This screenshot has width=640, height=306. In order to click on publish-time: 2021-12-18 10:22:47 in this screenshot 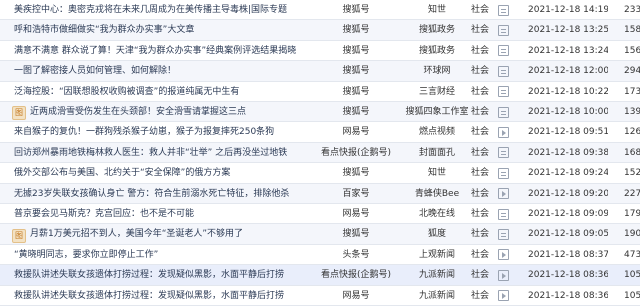, I will do `click(568, 91)`.